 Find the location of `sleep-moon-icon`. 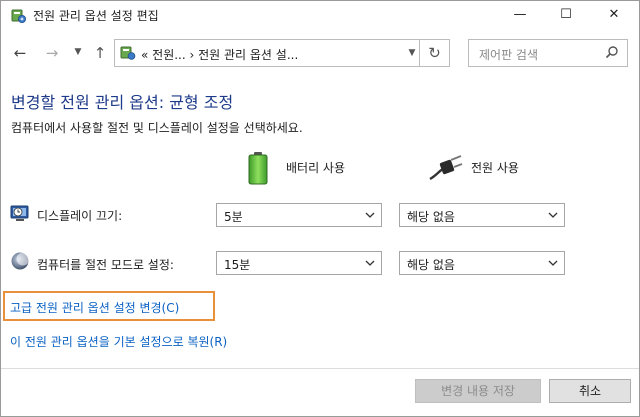

sleep-moon-icon is located at coordinates (20, 261).